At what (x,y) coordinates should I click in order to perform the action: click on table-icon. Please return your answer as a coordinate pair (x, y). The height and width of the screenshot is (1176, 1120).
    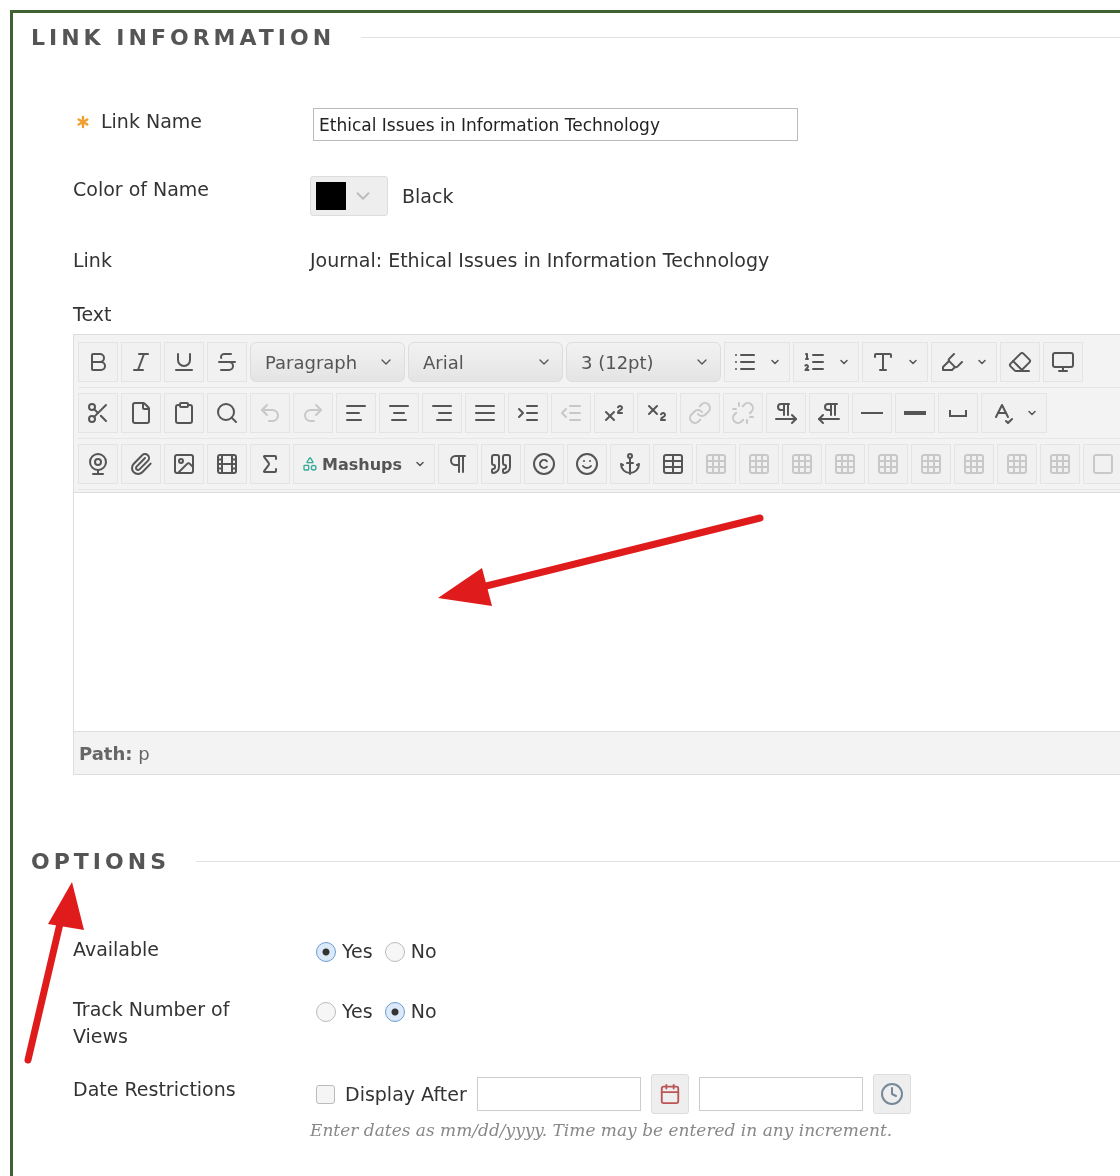
    Looking at the image, I should click on (673, 464).